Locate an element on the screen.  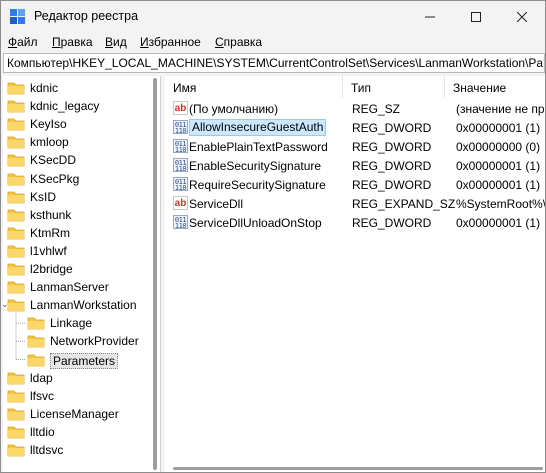
value-name: EnablePlainTextPassword is located at coordinates (258, 147).